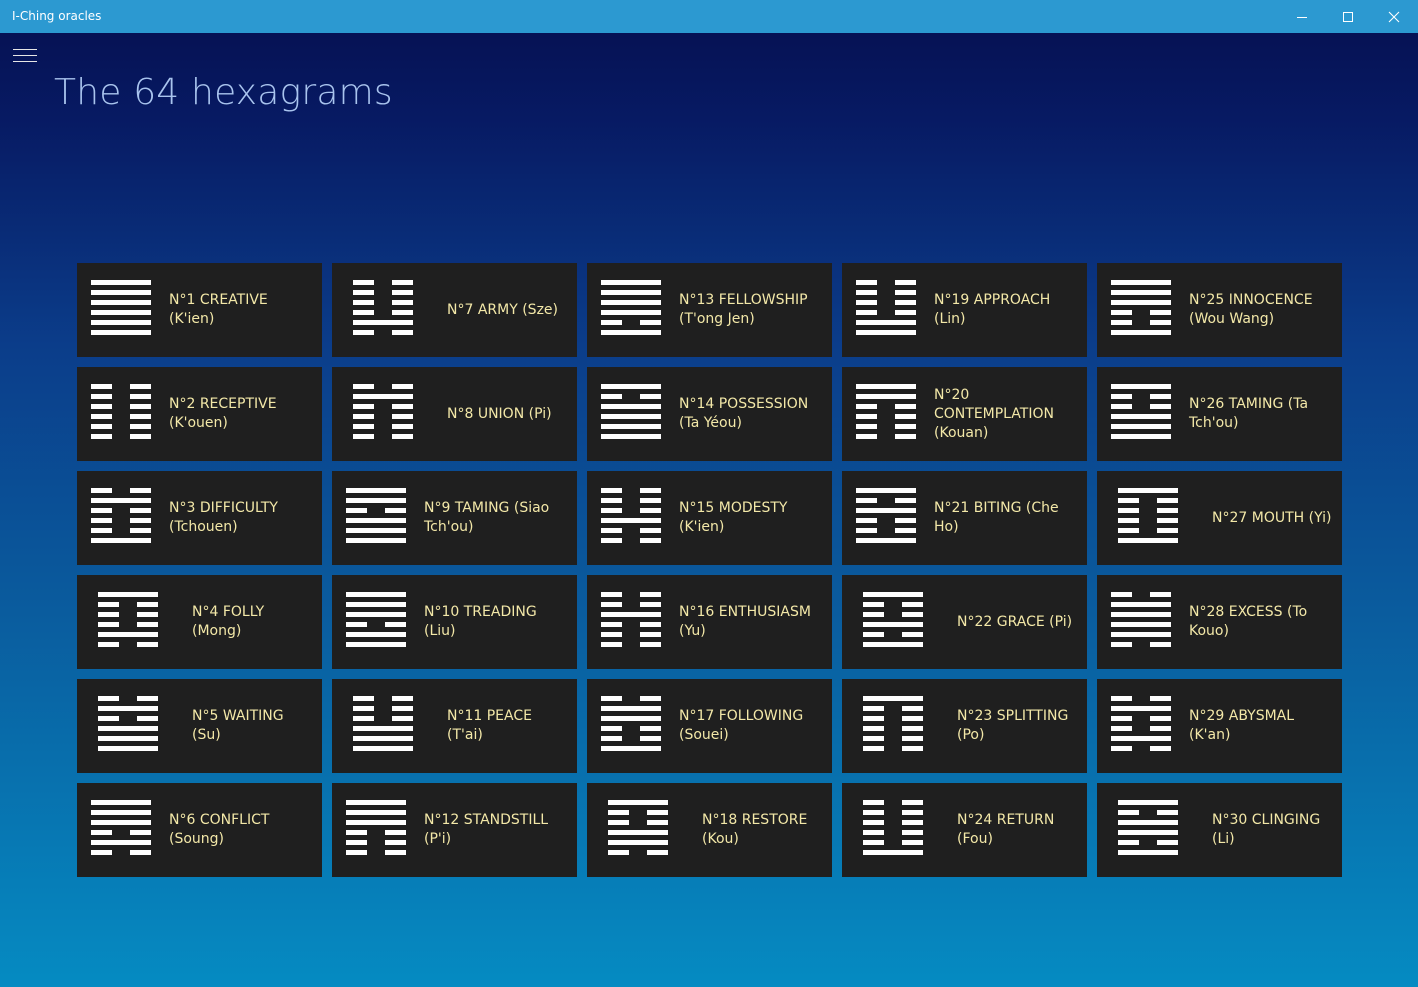 This screenshot has height=987, width=1418. I want to click on hamburger-menu-icon, so click(25, 56).